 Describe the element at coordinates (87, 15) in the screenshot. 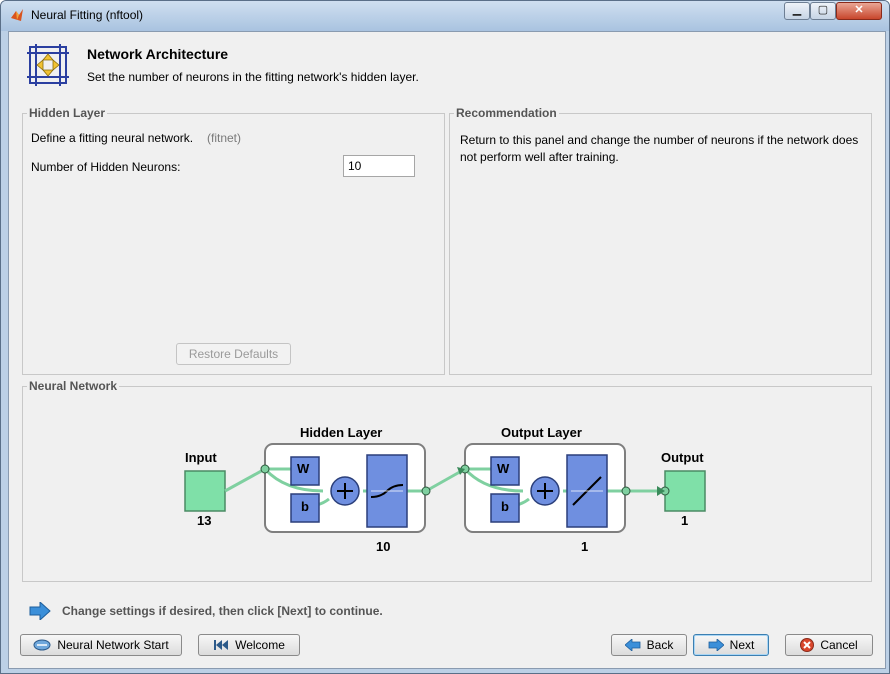

I see `window-title: Neural Fitting (nftool)` at that location.